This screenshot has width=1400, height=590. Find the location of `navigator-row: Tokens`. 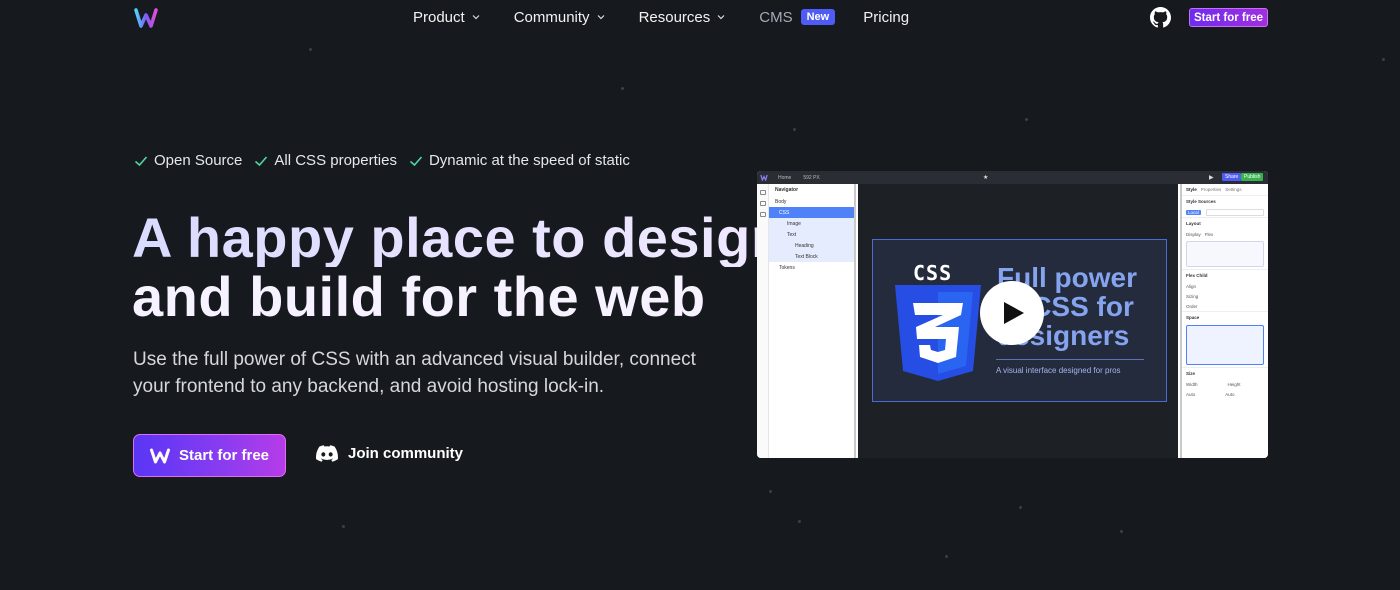

navigator-row: Tokens is located at coordinates (787, 267).